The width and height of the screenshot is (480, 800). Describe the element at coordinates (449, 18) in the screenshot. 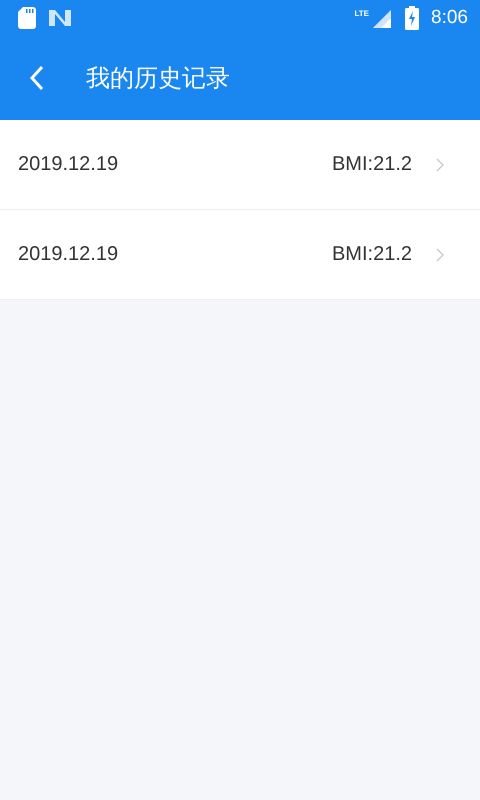

I see `clock-time: 8:06` at that location.